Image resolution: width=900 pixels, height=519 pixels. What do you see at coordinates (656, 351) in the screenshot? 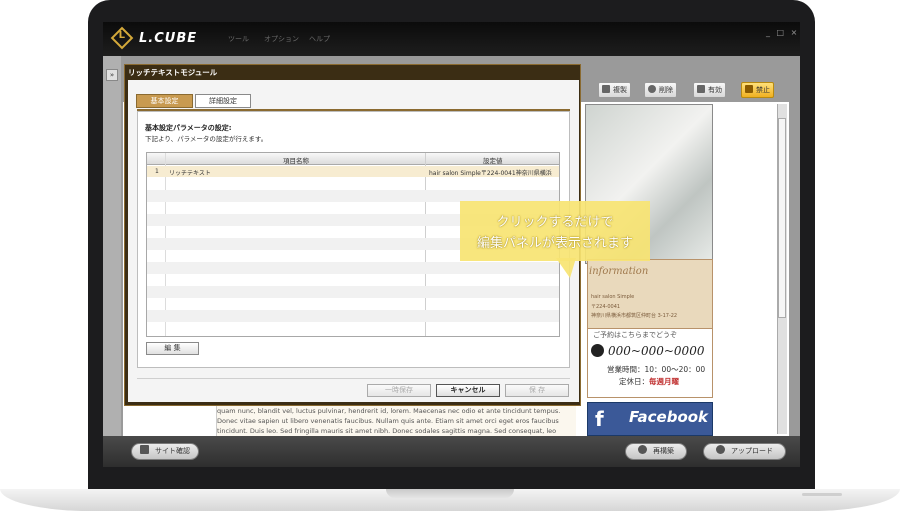
I see `phone-number-text: 000~000~0000` at bounding box center [656, 351].